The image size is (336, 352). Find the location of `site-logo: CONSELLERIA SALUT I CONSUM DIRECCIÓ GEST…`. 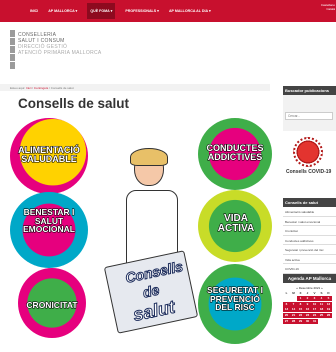

site-logo: CONSELLERIA SALUT I CONSUM DIRECCIÓ GEST… is located at coordinates (55, 55).